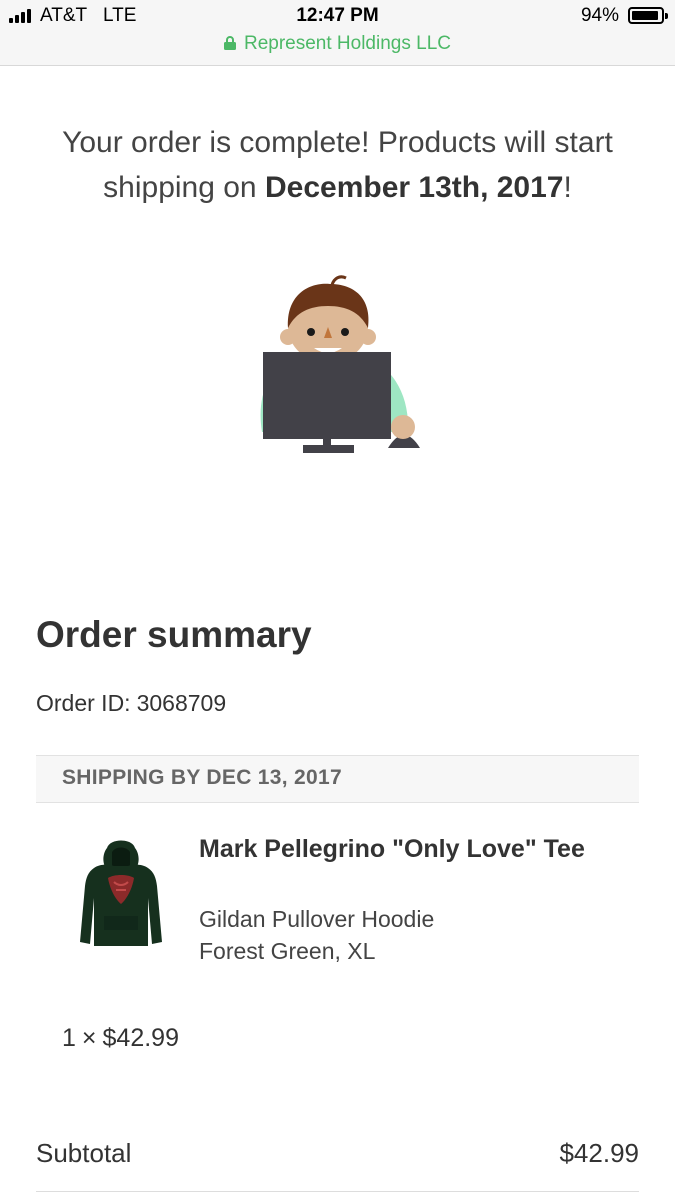 This screenshot has height=1200, width=675. What do you see at coordinates (140, 1038) in the screenshot?
I see `unit-price: $42.99` at bounding box center [140, 1038].